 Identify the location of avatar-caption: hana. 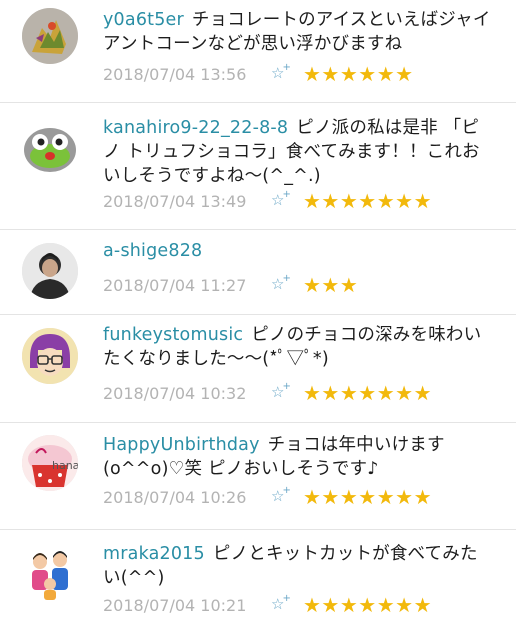
(65, 465).